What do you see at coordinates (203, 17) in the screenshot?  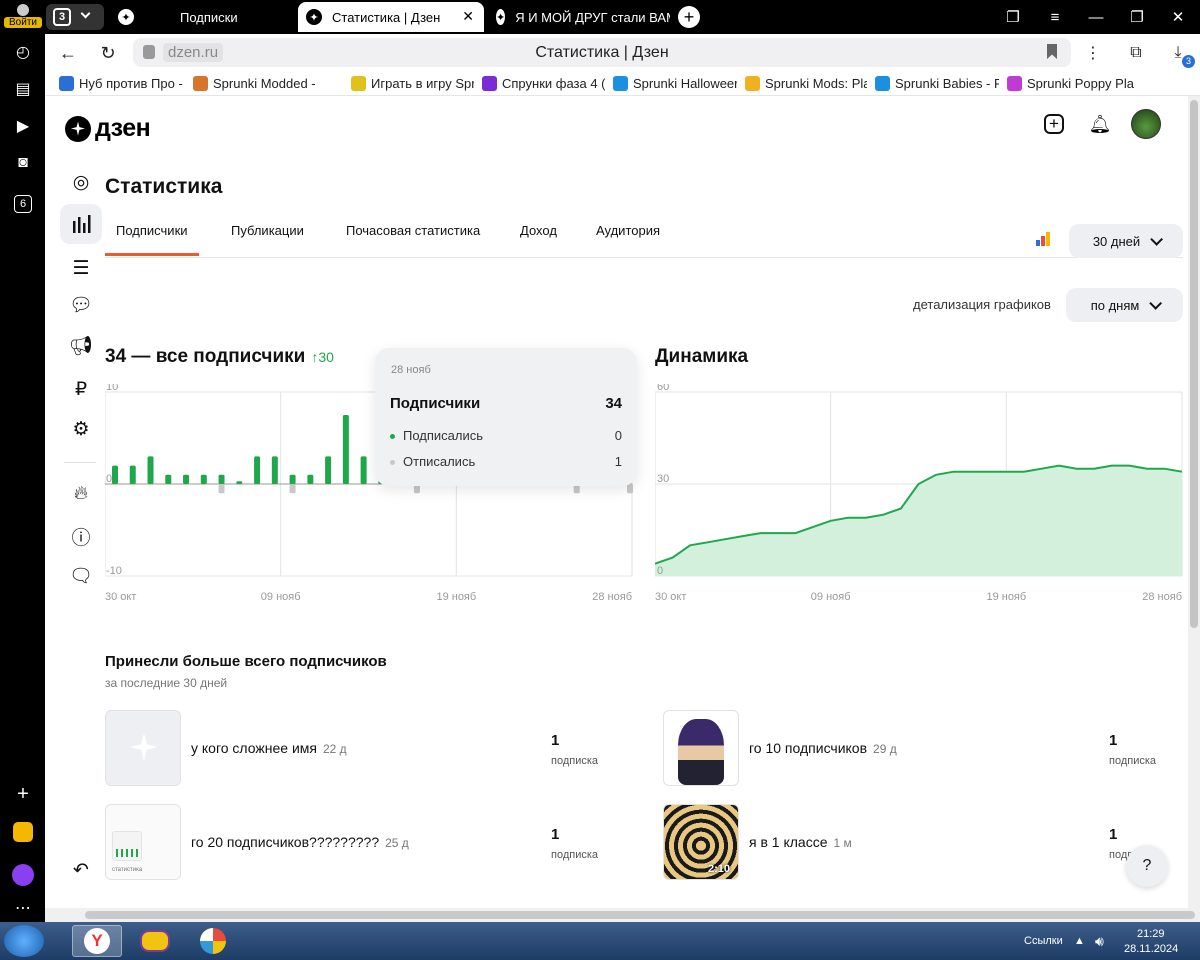 I see `tab-subscriptions: ✦ Подписки` at bounding box center [203, 17].